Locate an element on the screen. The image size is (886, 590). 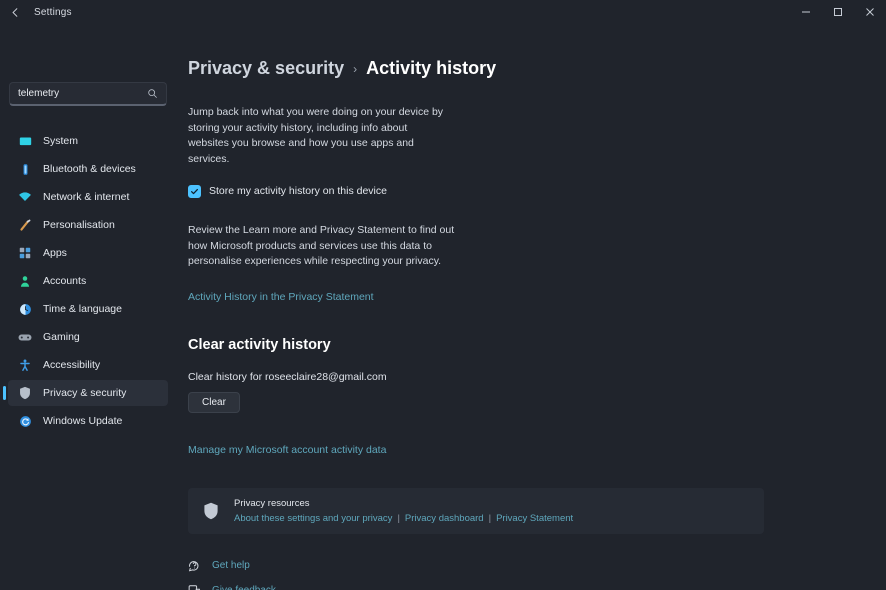
privacy-dashboard-link: Privacy dashboard is located at coordinates (444, 518).